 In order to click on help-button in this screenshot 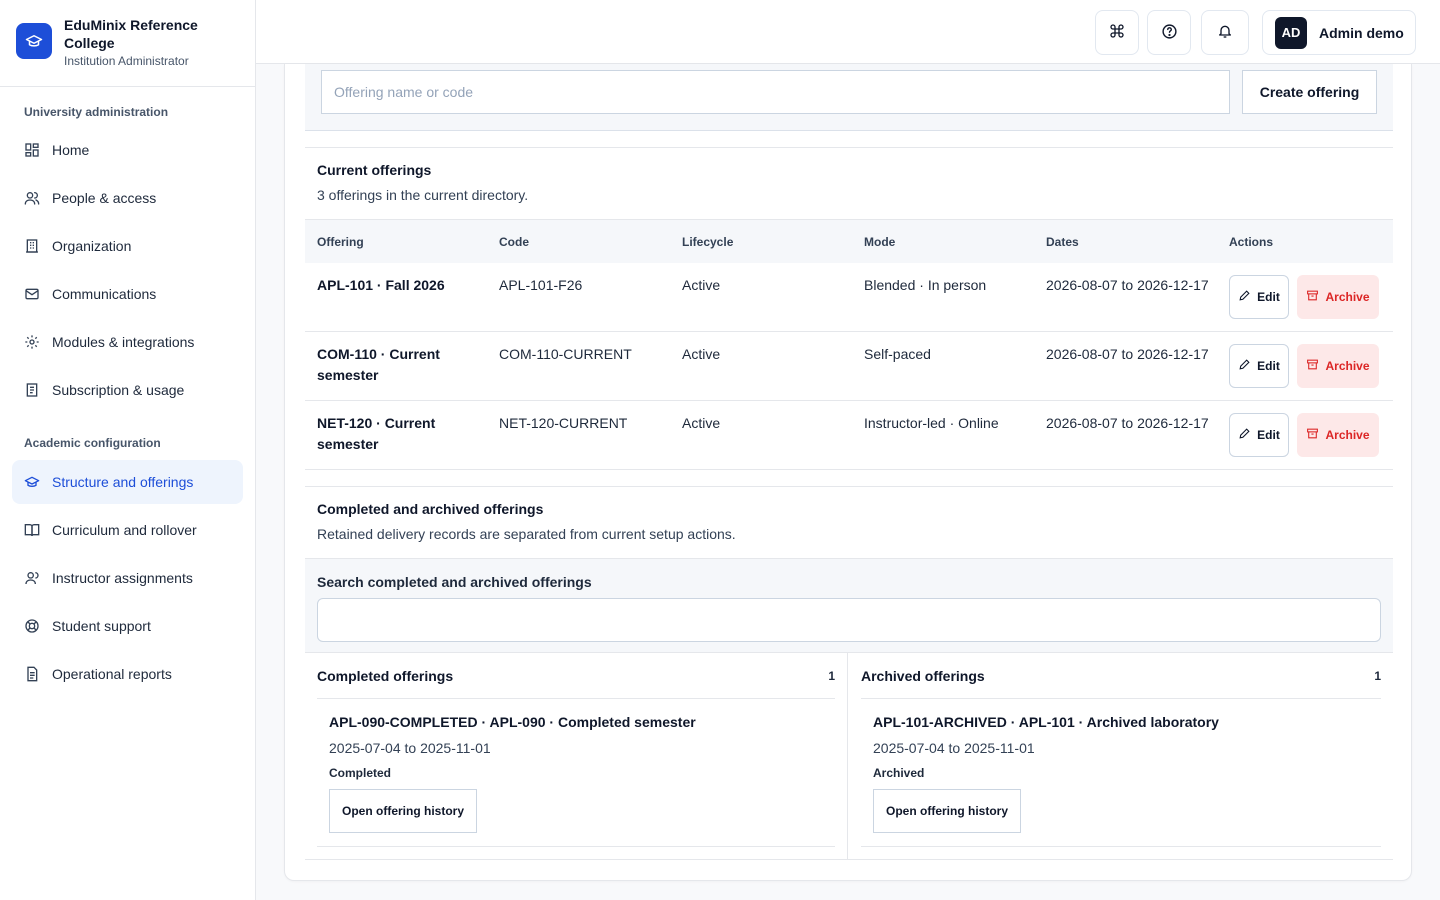, I will do `click(1169, 32)`.